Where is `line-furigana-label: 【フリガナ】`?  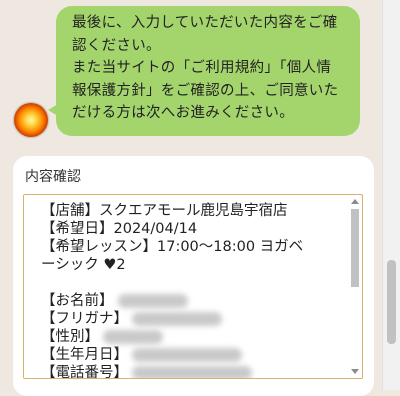 line-furigana-label: 【フリガナ】 is located at coordinates (84, 319).